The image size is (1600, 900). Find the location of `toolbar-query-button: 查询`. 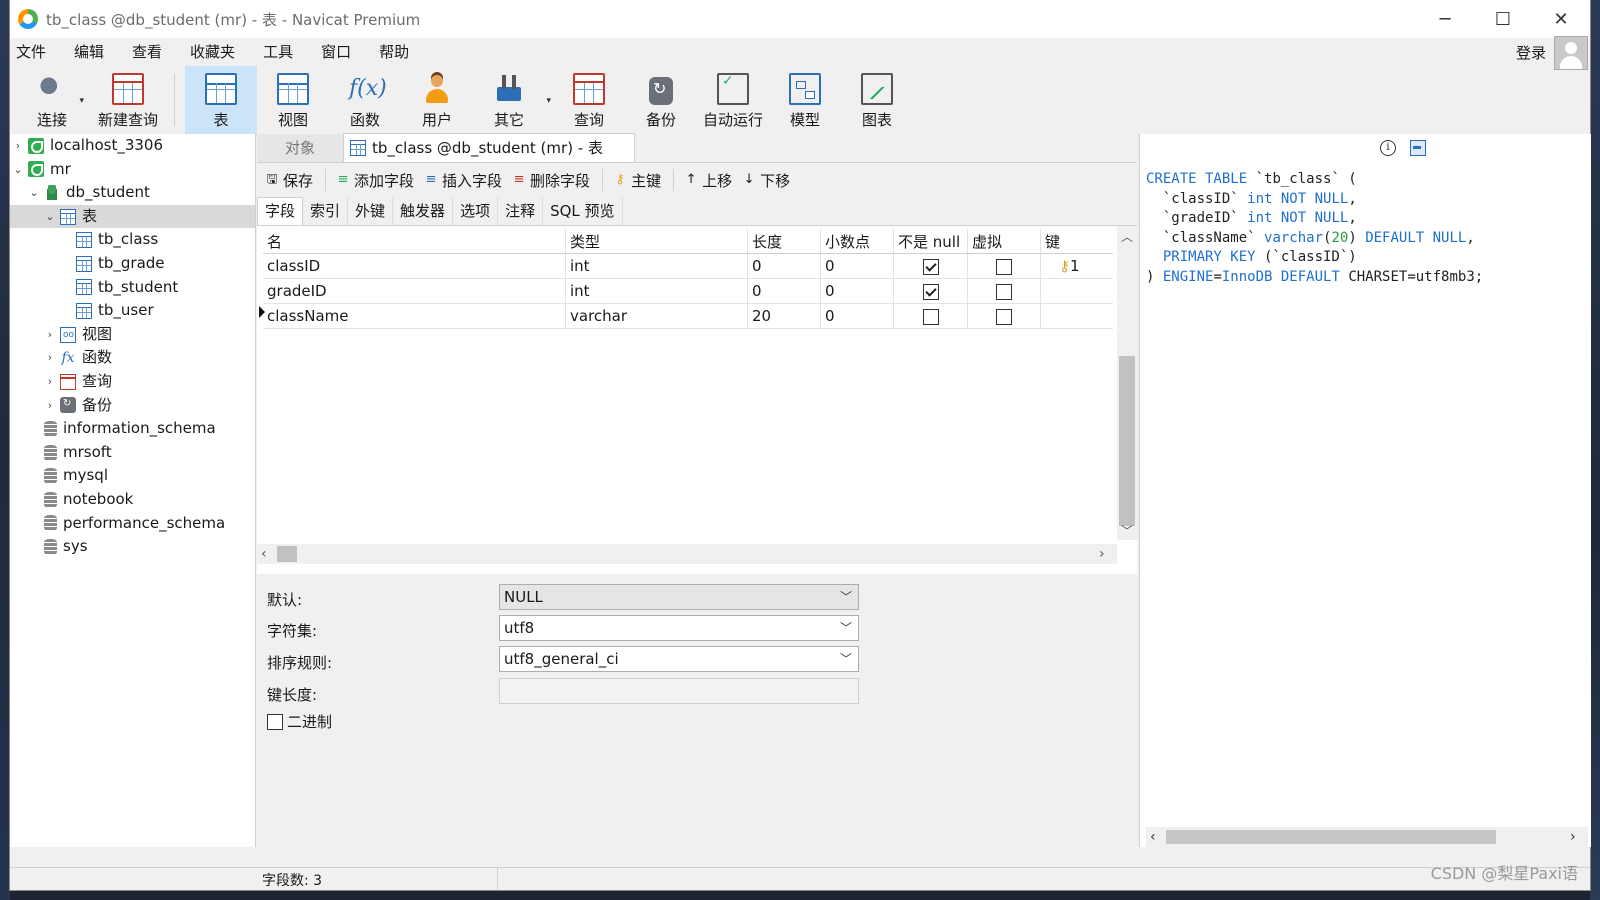

toolbar-query-button: 查询 is located at coordinates (589, 100).